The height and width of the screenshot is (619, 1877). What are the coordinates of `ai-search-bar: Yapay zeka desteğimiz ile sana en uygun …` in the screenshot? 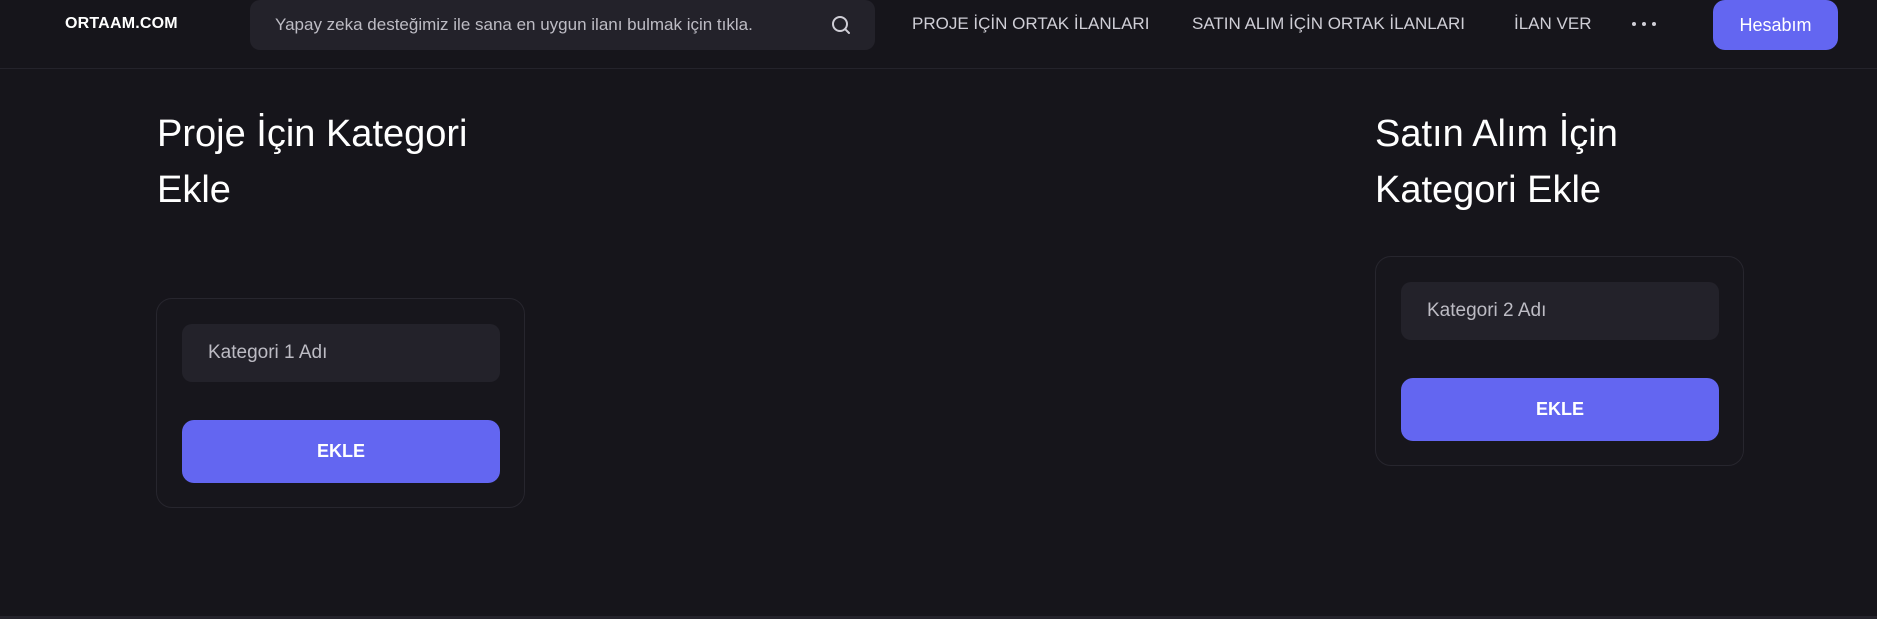 It's located at (562, 25).